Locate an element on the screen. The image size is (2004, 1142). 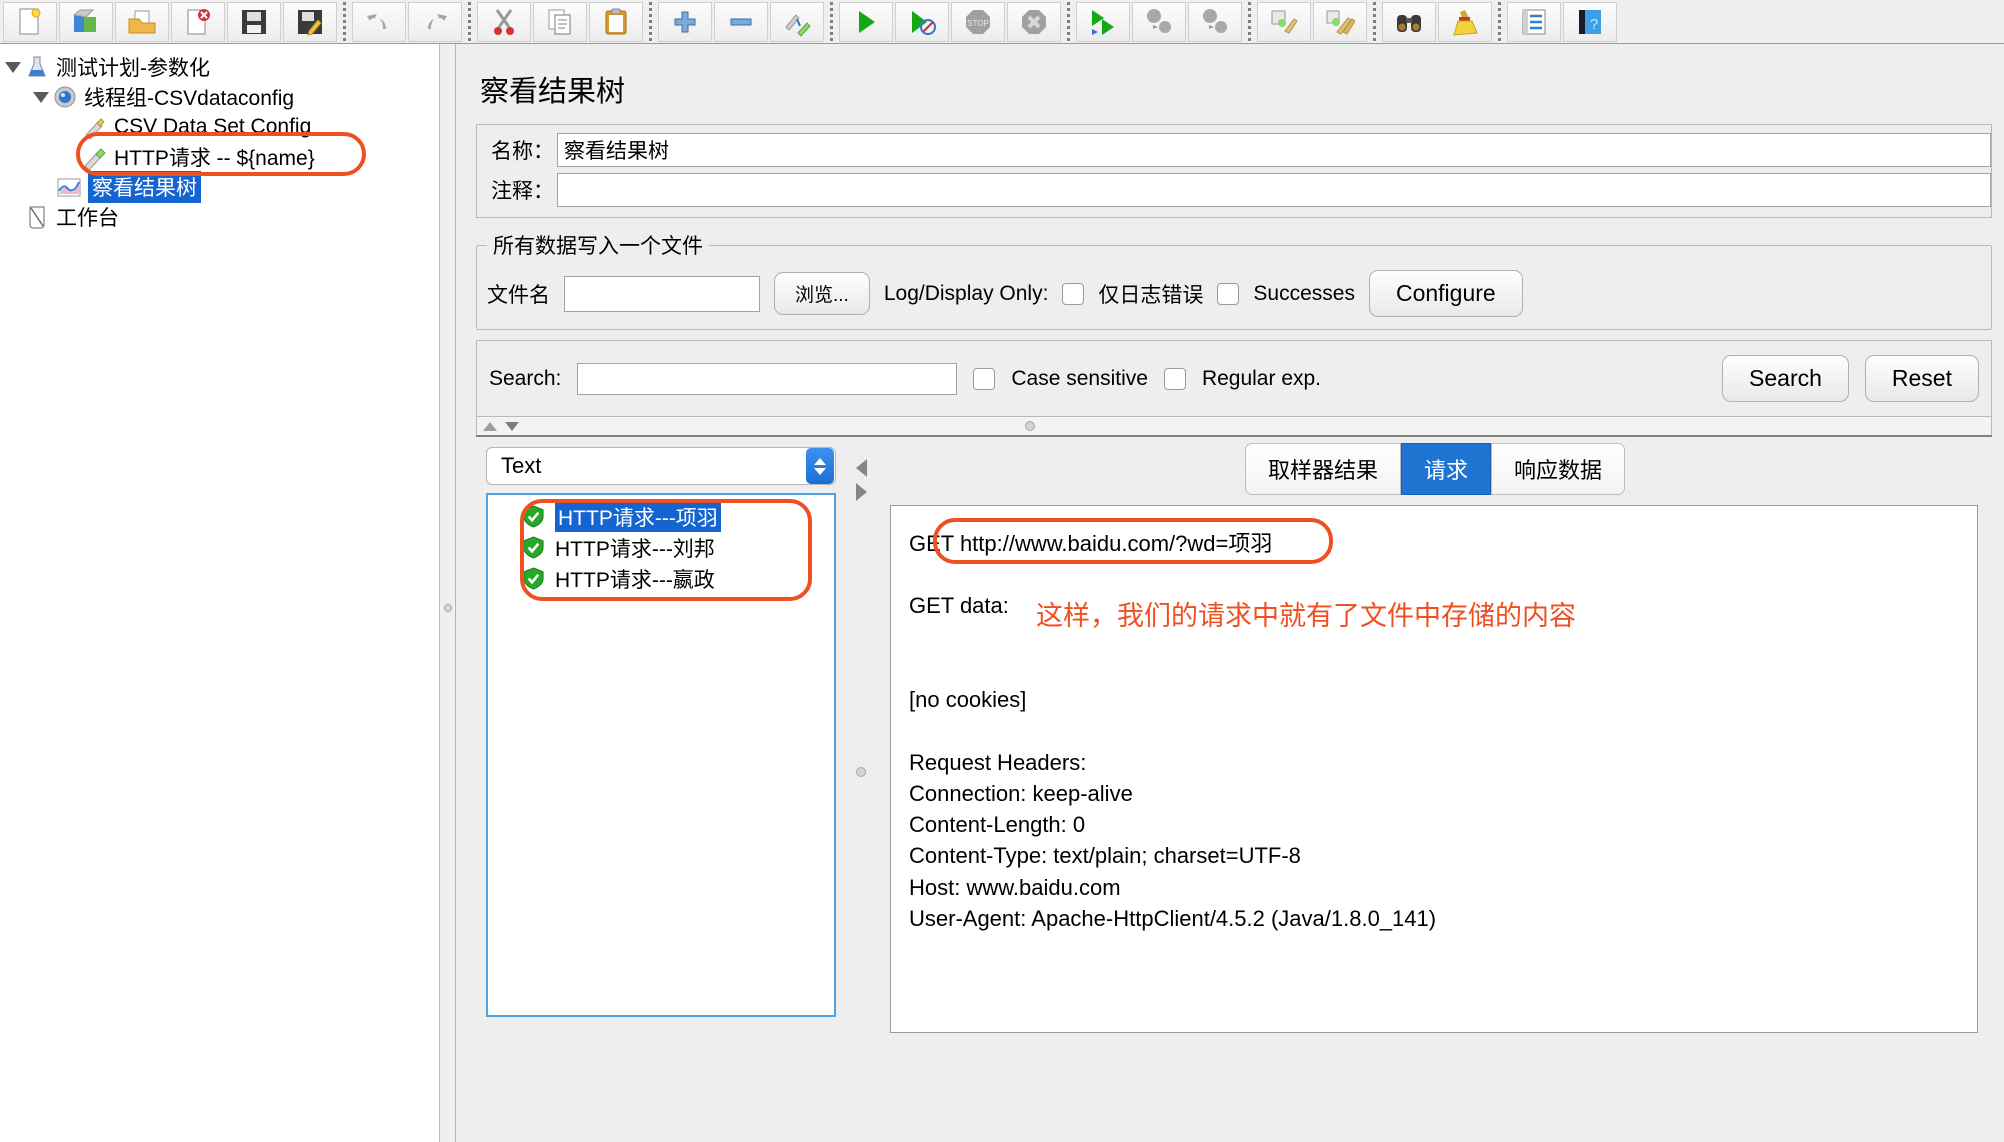
copy-button is located at coordinates (560, 21).